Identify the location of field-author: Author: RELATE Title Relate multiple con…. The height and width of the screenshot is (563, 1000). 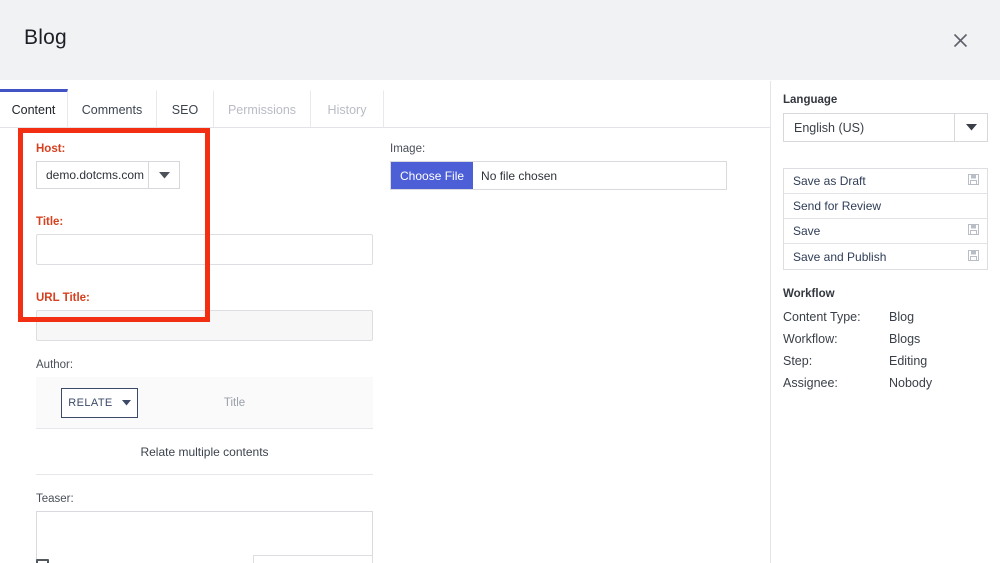
(204, 417).